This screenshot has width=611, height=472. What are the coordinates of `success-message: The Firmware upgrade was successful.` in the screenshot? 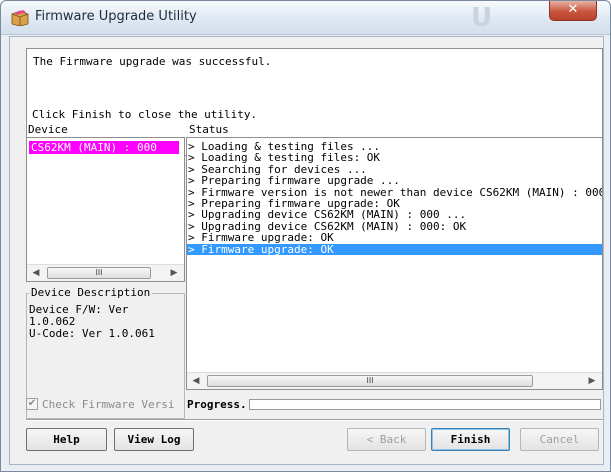 It's located at (152, 61).